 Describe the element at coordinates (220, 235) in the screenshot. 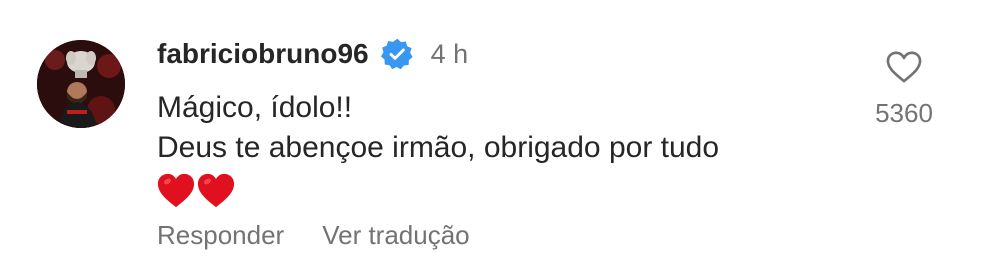

I see `reply-button: Responder` at that location.